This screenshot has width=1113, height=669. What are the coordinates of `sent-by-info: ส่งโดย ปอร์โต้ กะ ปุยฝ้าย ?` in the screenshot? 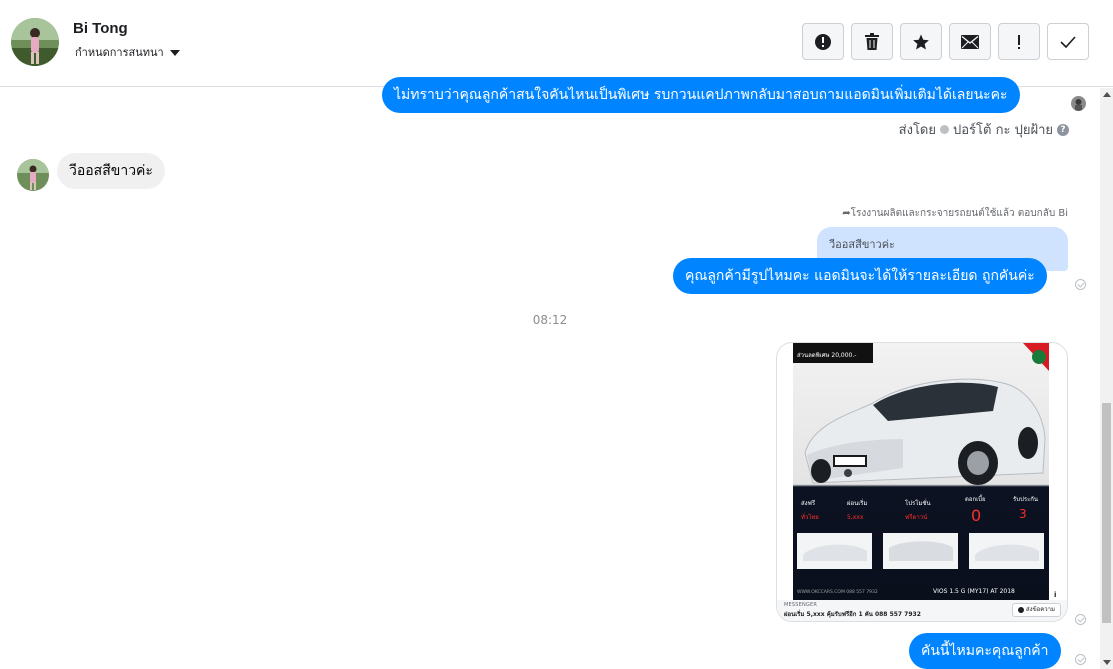 It's located at (984, 129).